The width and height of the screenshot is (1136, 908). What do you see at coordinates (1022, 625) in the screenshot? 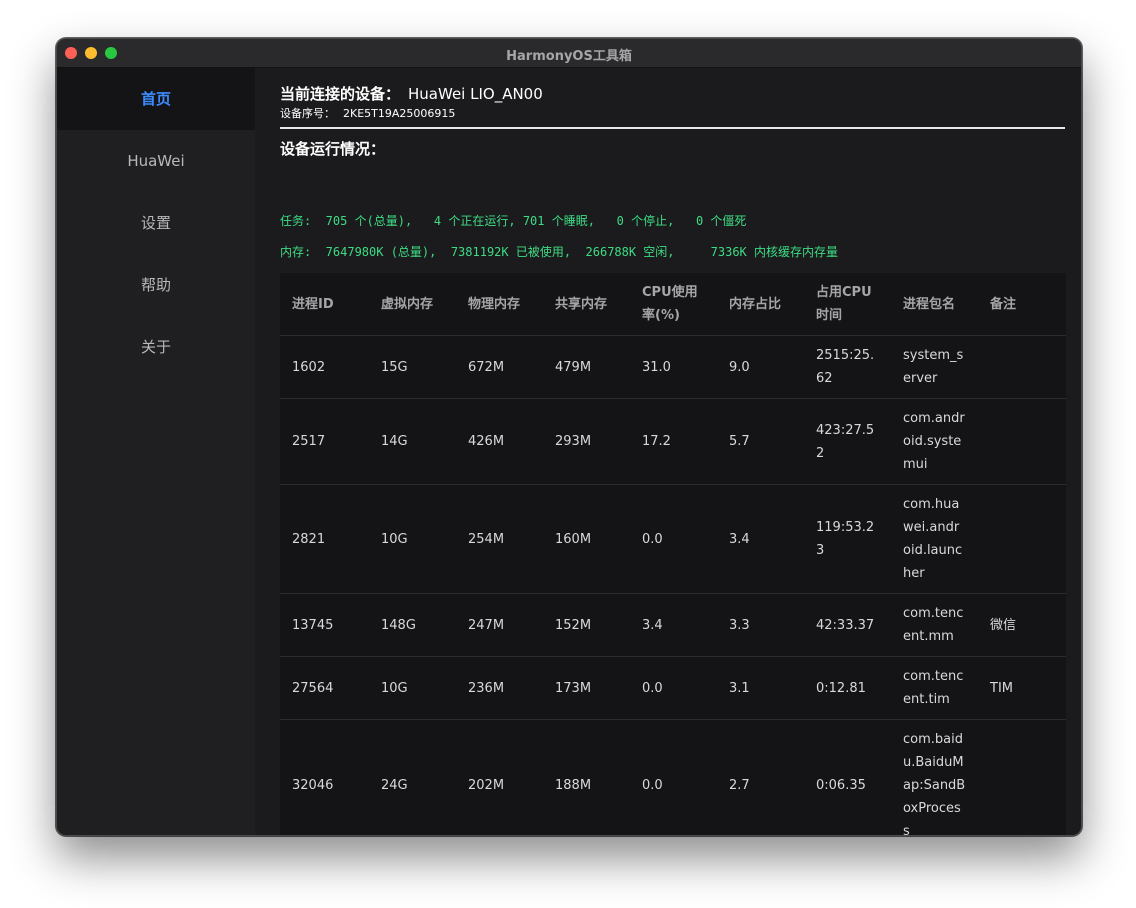
I see `cell-note: 微信` at bounding box center [1022, 625].